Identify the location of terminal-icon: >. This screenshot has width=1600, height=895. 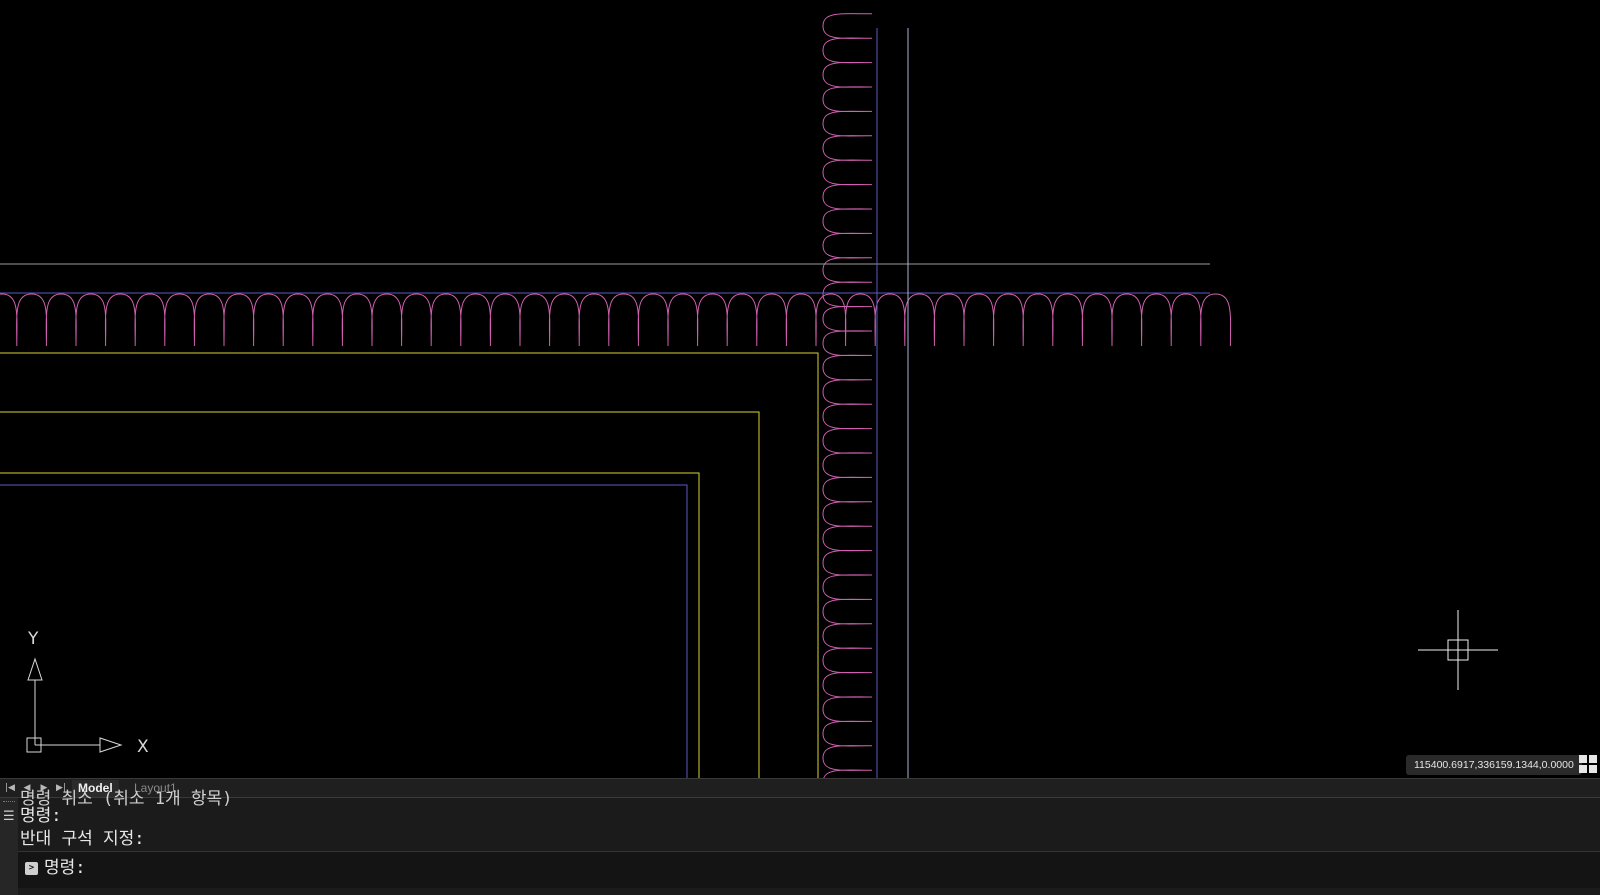
(31, 868).